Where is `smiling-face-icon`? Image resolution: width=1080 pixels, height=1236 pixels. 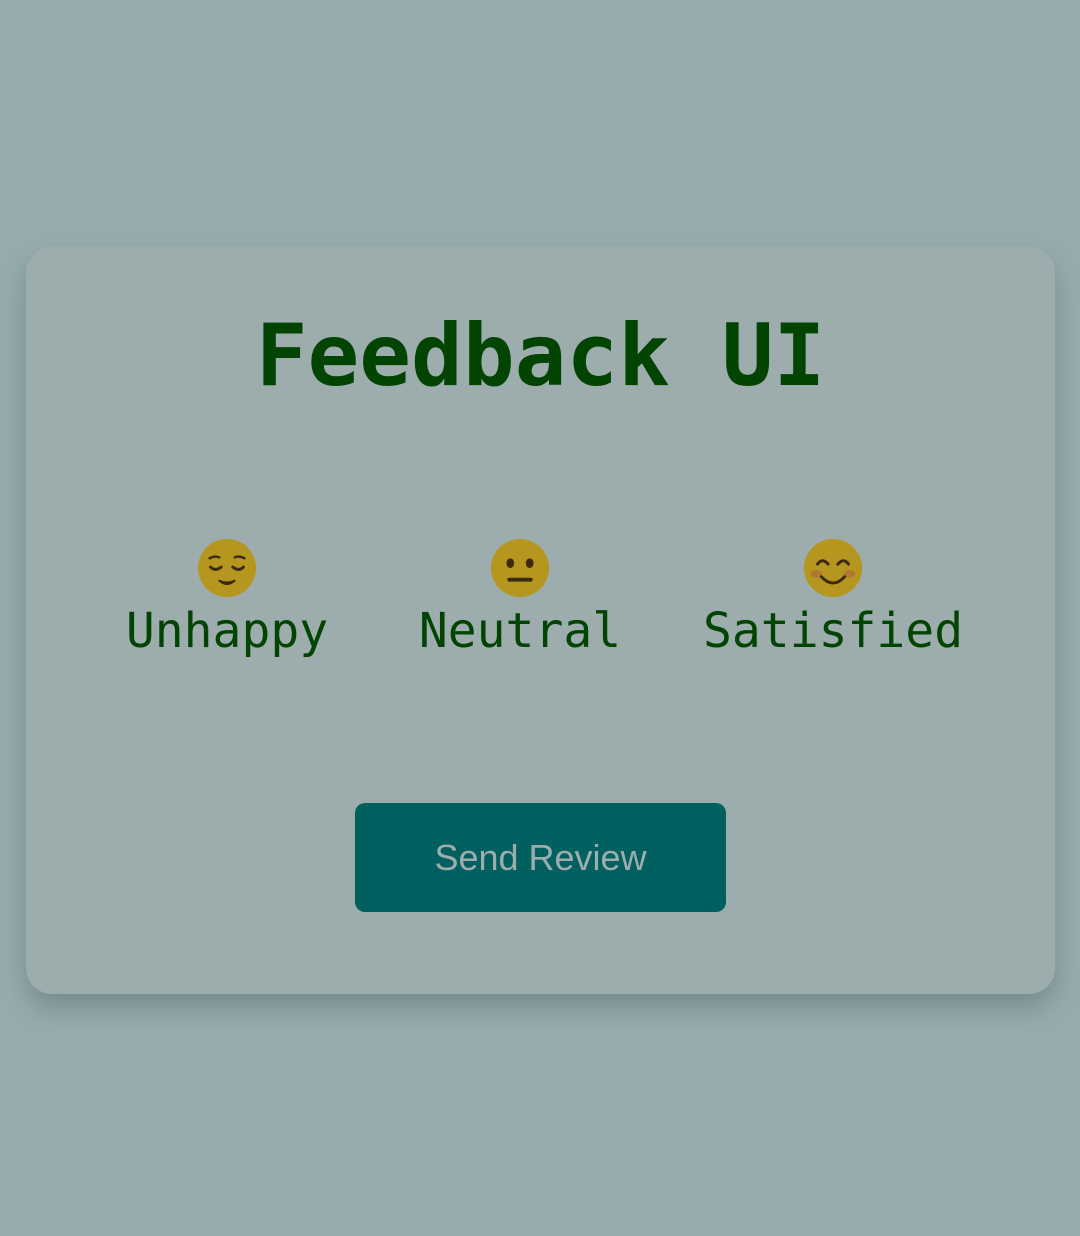 smiling-face-icon is located at coordinates (833, 568).